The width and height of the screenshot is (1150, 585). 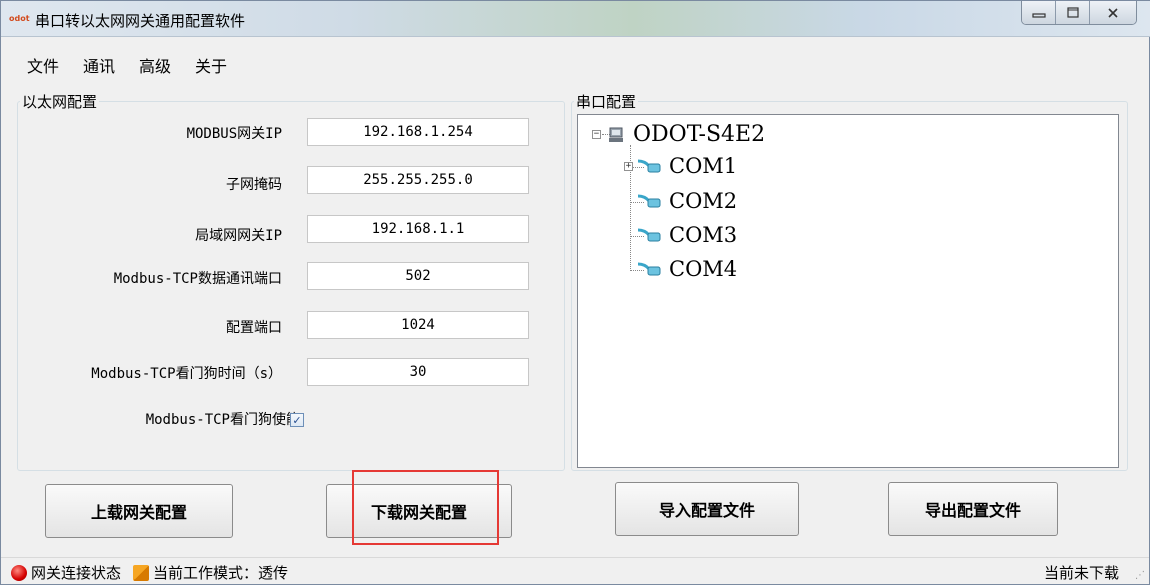 I want to click on config-port-input: 1024, so click(x=418, y=325).